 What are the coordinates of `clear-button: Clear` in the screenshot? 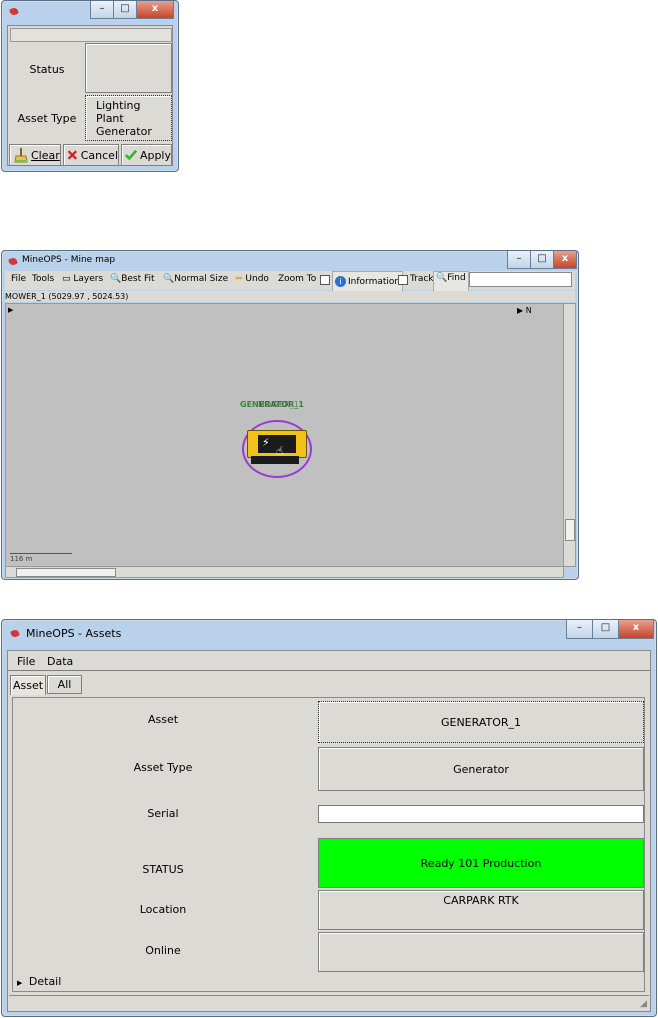 It's located at (35, 155).